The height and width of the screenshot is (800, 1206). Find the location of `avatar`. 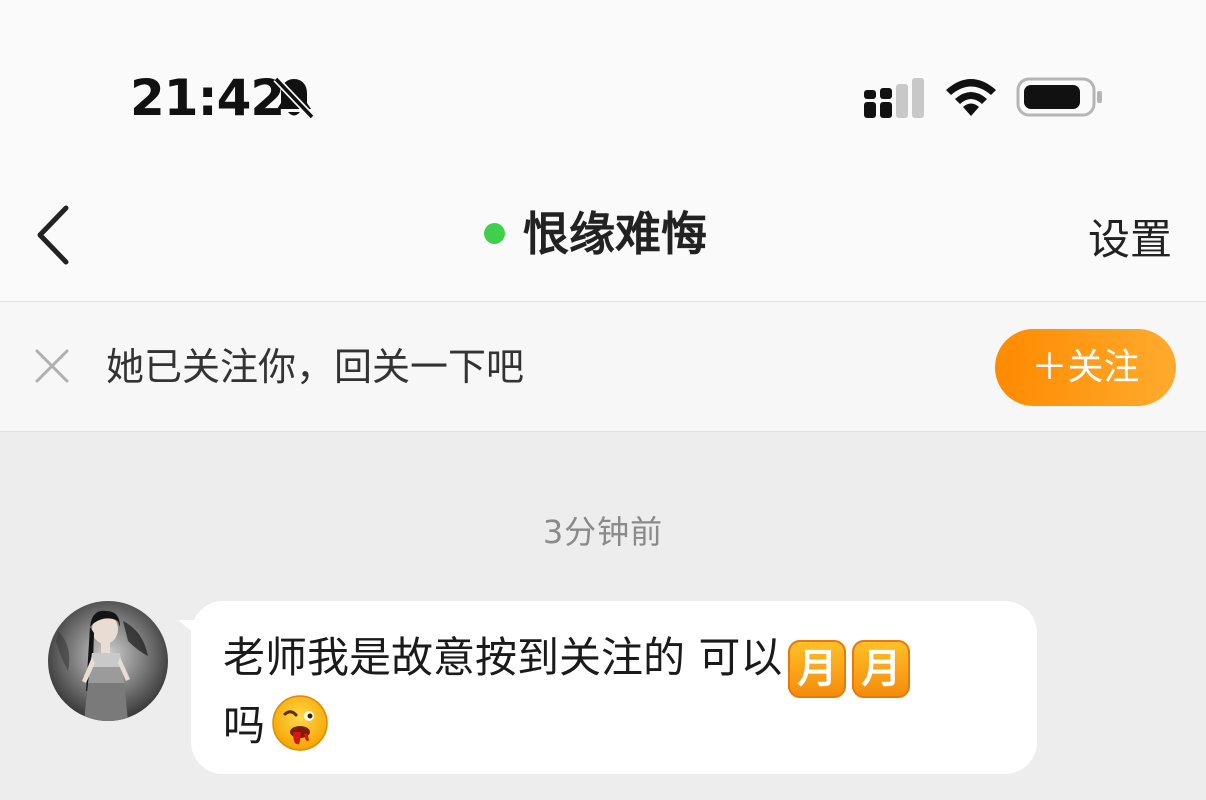

avatar is located at coordinates (108, 661).